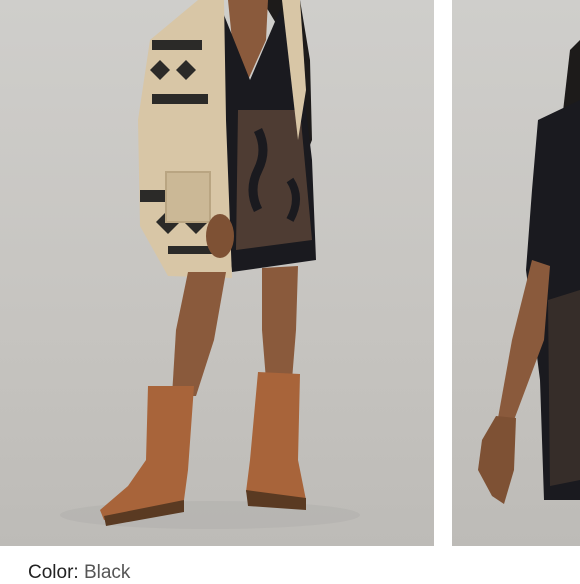 Image resolution: width=580 pixels, height=584 pixels. I want to click on model-photo-side, so click(529, 272).